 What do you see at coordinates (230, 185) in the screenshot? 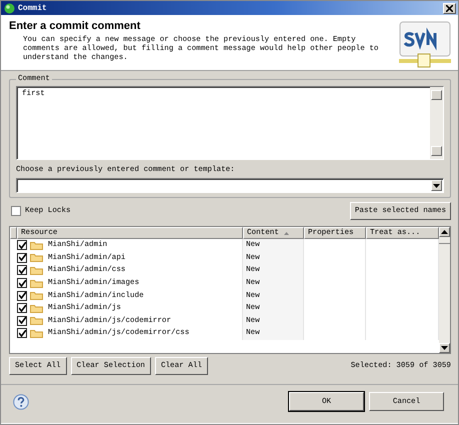
I see `template-dropdown` at bounding box center [230, 185].